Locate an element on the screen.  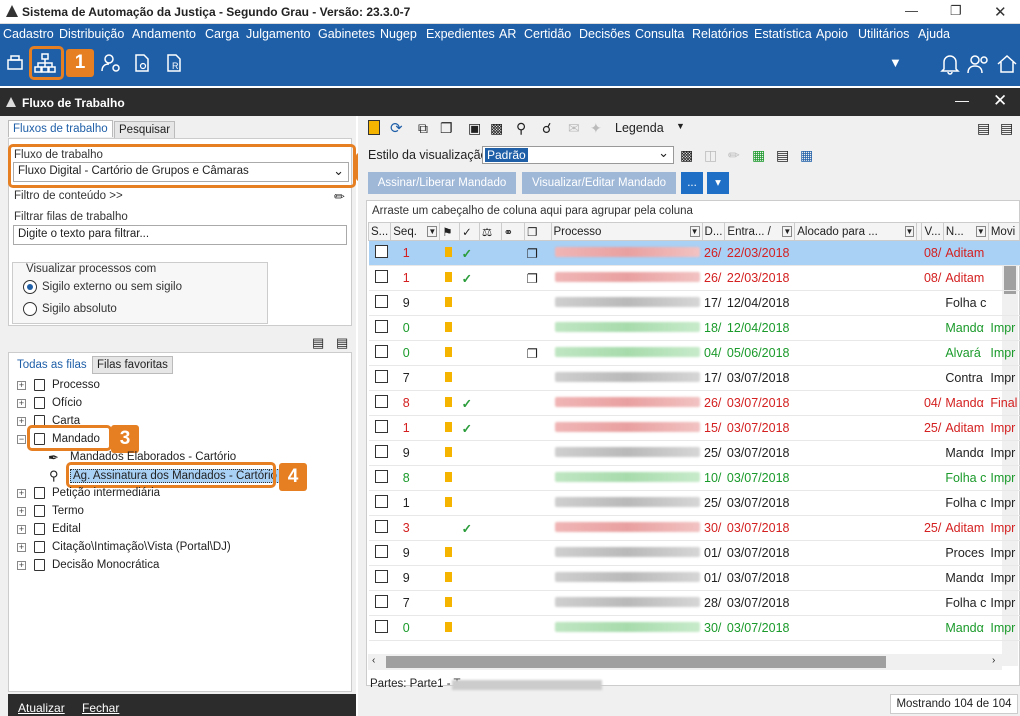
table-row: 9 01/03/07/2018 Proces Impr is located at coordinates (694, 553).